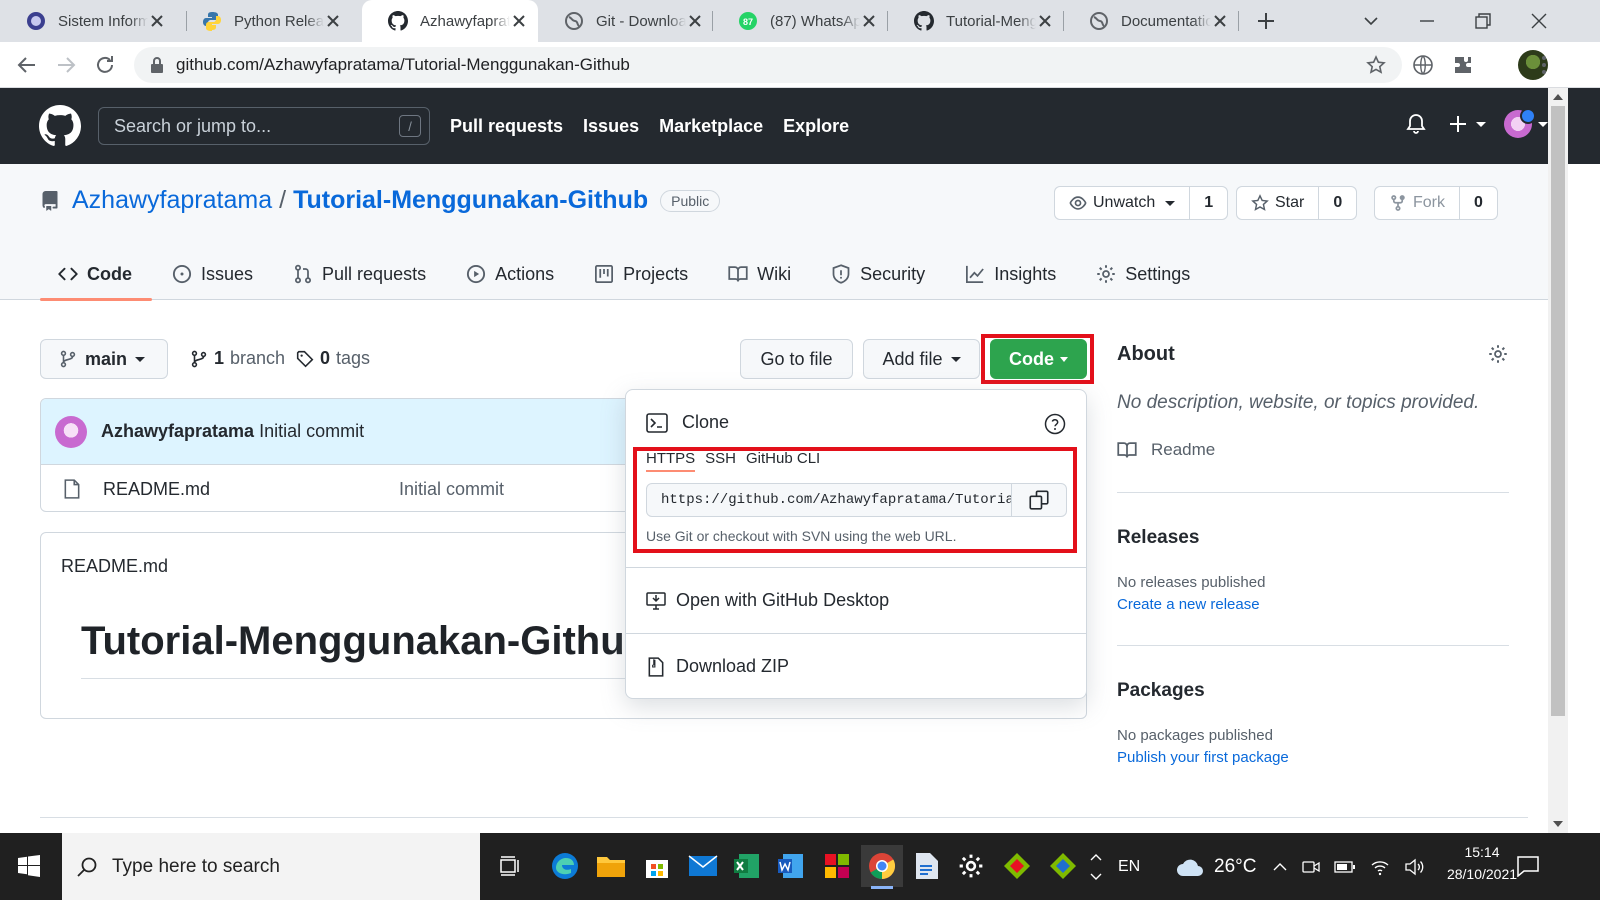 The width and height of the screenshot is (1600, 900). What do you see at coordinates (971, 866) in the screenshot?
I see `taskbar-settings` at bounding box center [971, 866].